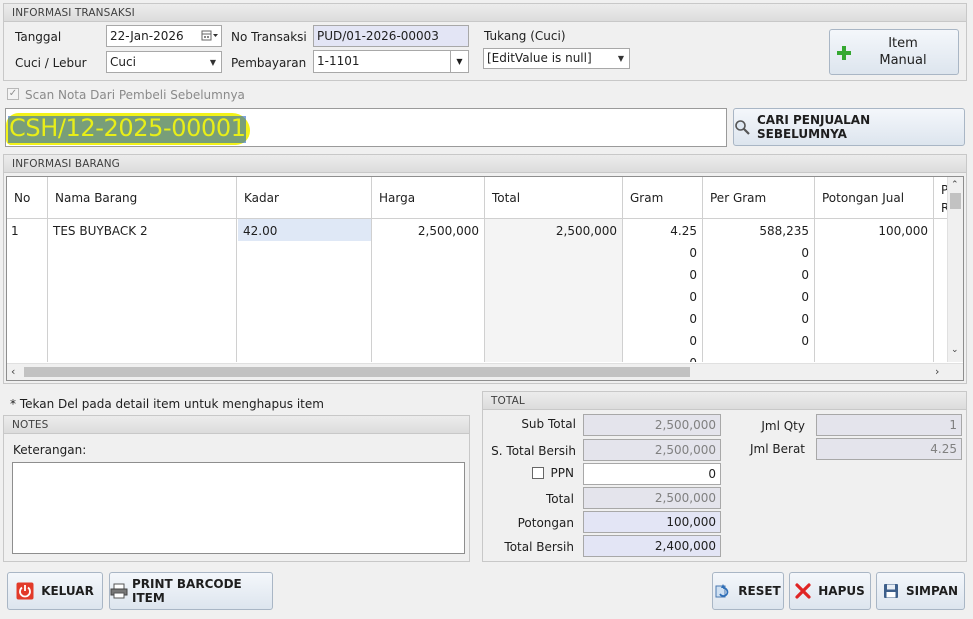 The height and width of the screenshot is (619, 973). What do you see at coordinates (27, 198) in the screenshot?
I see `header-no: No` at bounding box center [27, 198].